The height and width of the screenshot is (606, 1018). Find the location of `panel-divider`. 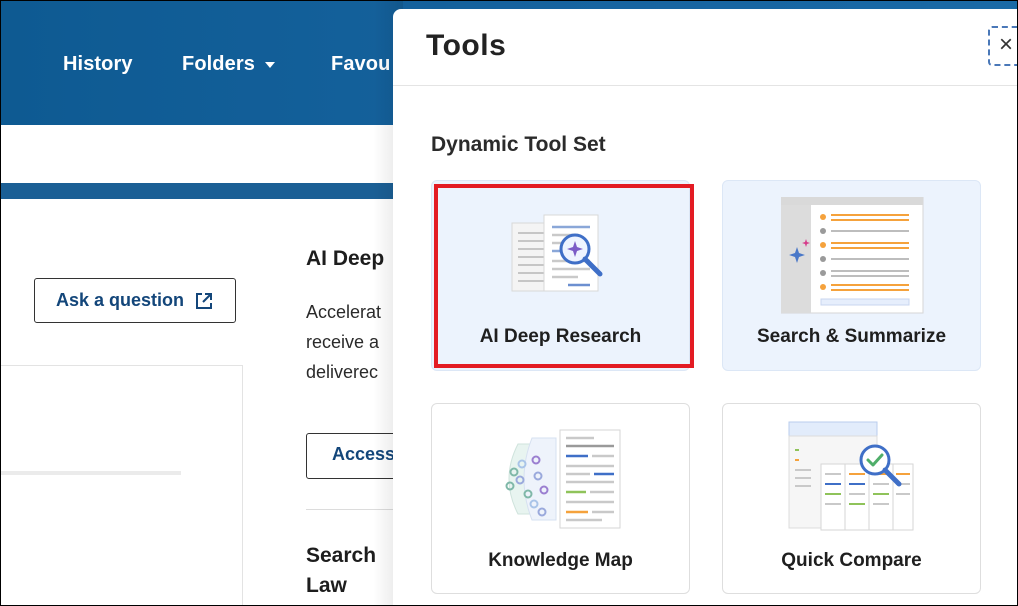

panel-divider is located at coordinates (705, 85).